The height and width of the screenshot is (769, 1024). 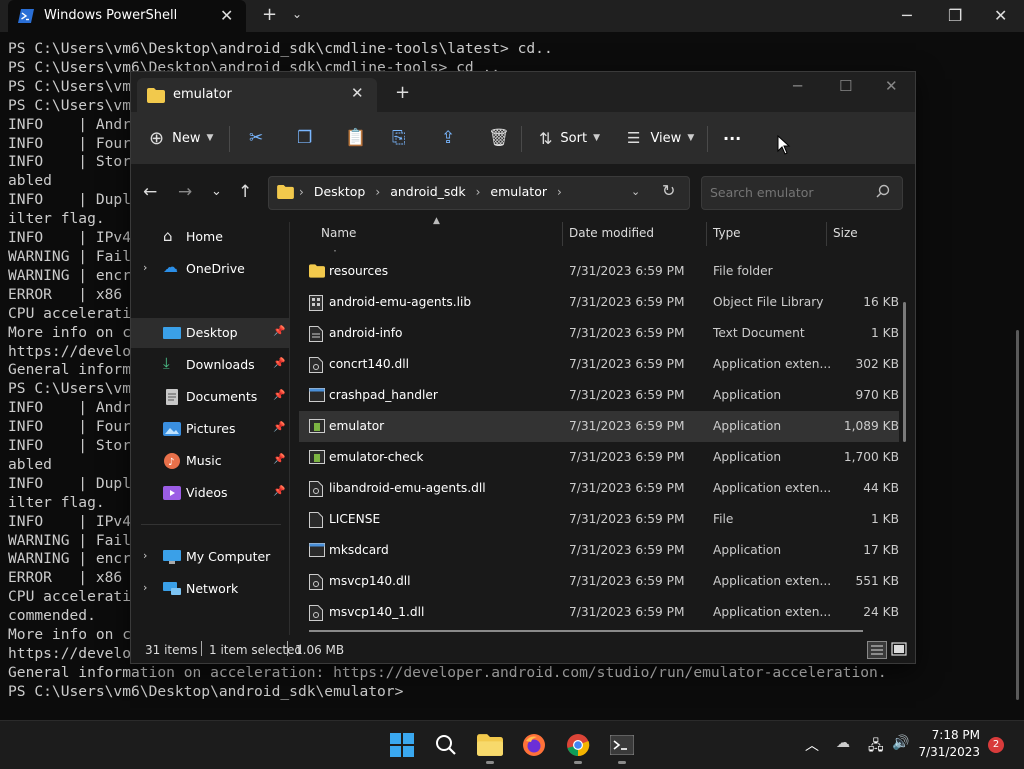 What do you see at coordinates (954, 735) in the screenshot?
I see `clock-time: 7:18 PM` at bounding box center [954, 735].